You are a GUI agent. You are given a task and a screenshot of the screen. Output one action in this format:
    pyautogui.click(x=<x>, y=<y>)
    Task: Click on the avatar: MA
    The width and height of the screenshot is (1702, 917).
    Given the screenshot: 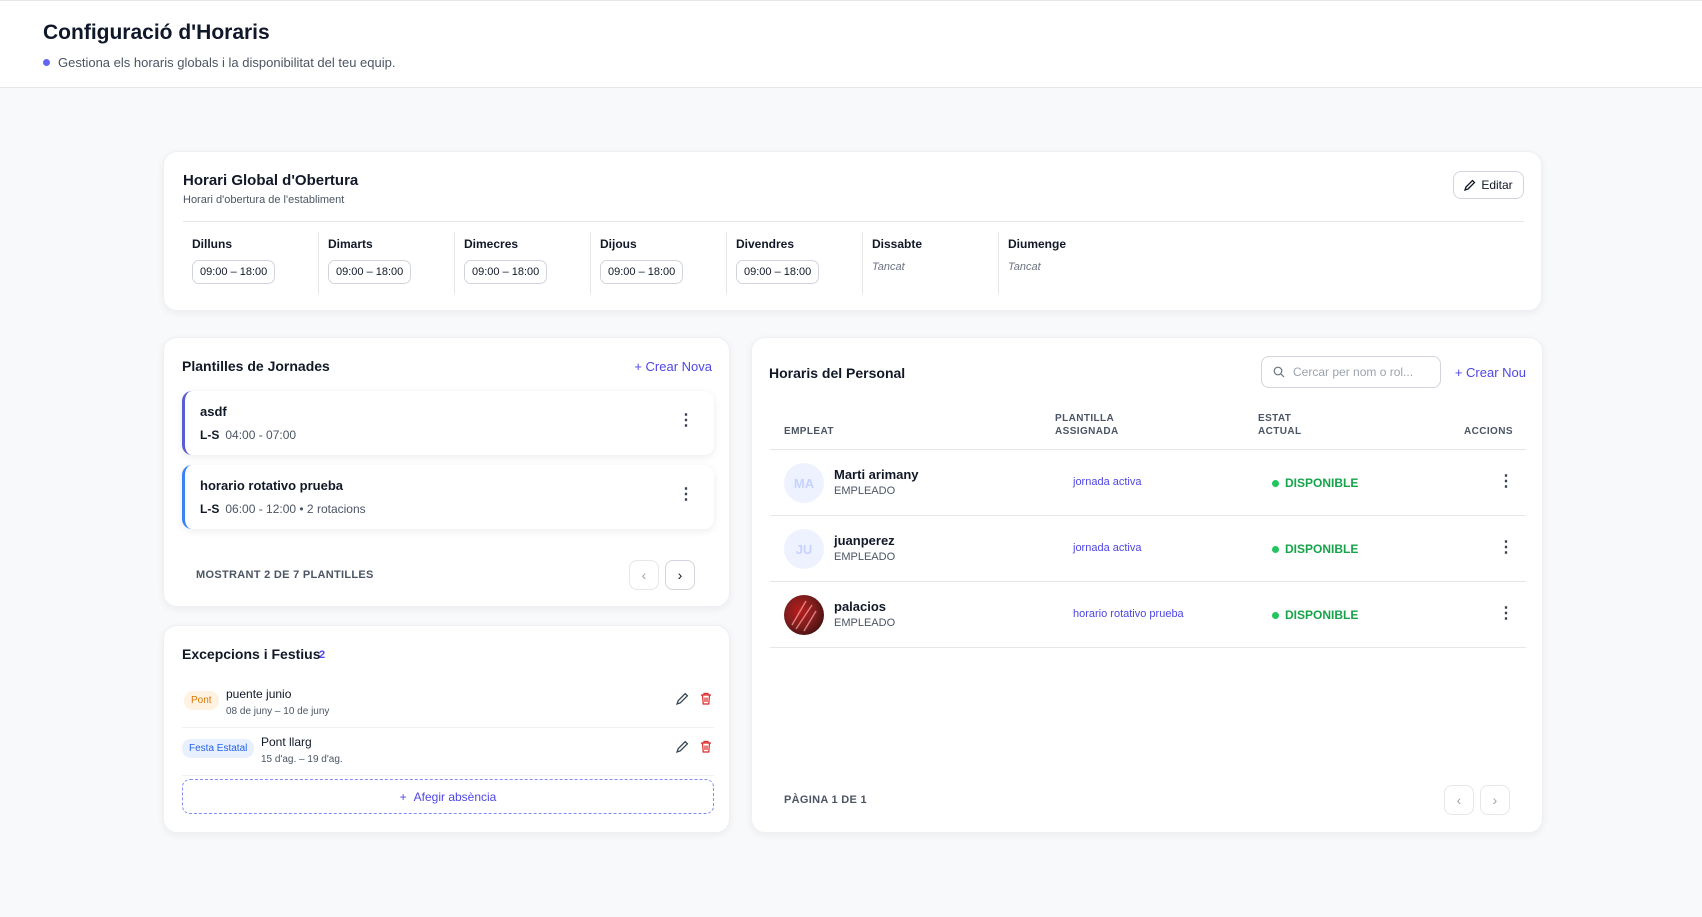 What is the action you would take?
    pyautogui.click(x=804, y=483)
    